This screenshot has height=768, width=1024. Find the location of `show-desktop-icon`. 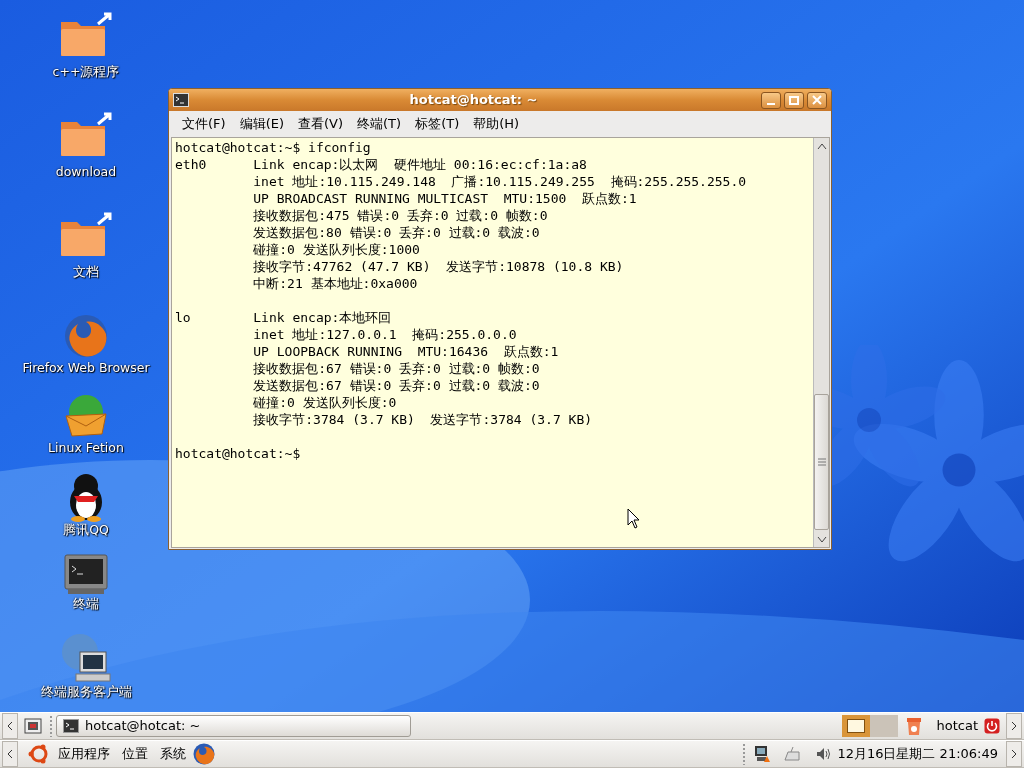

show-desktop-icon is located at coordinates (33, 726).